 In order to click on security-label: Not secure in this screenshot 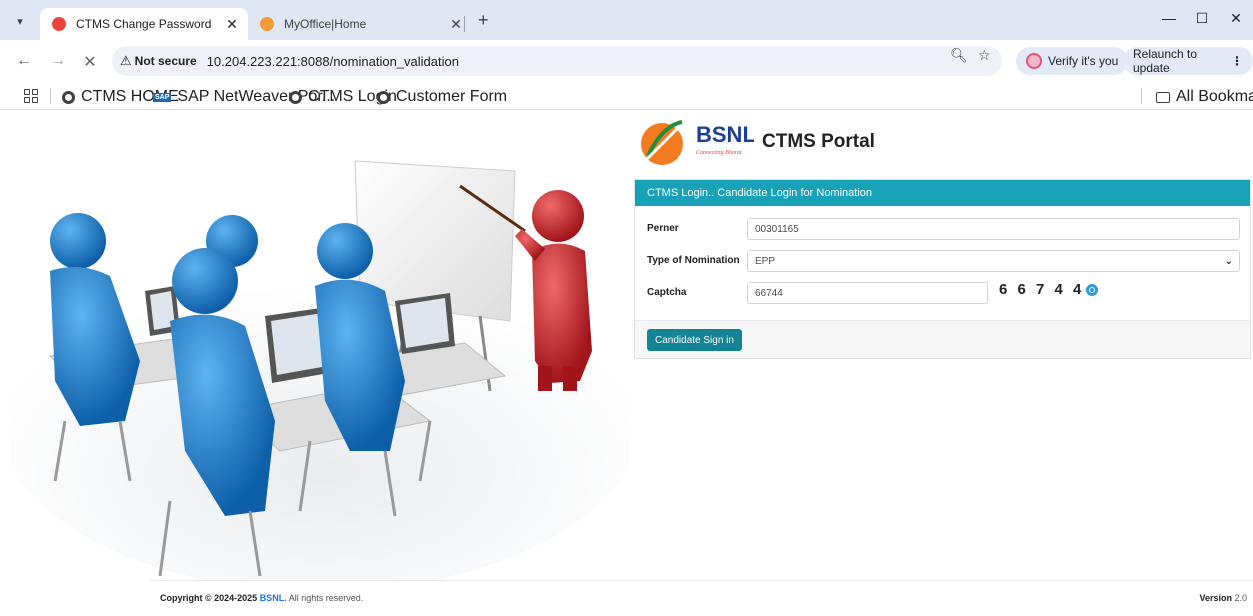, I will do `click(165, 61)`.